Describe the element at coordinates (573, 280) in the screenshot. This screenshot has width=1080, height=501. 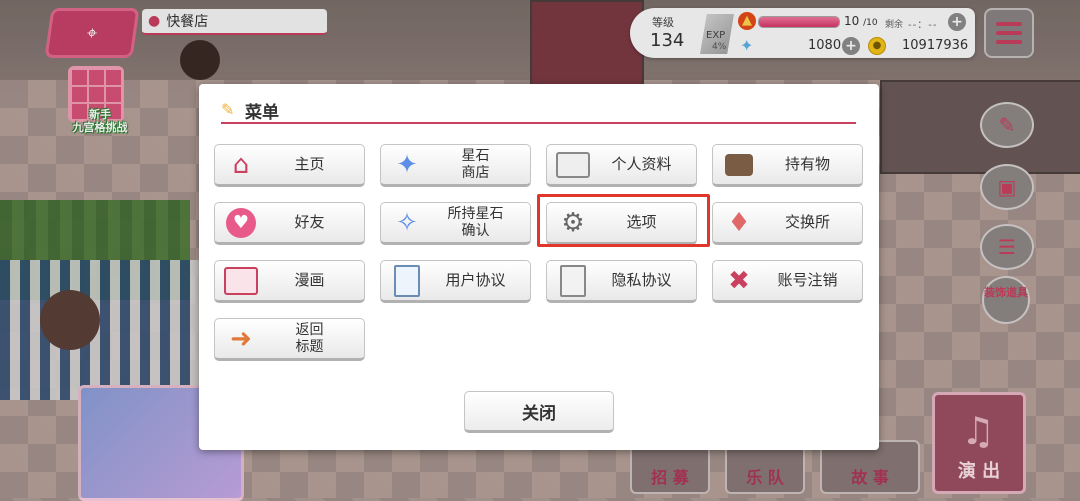
I see `lock-document-icon` at that location.